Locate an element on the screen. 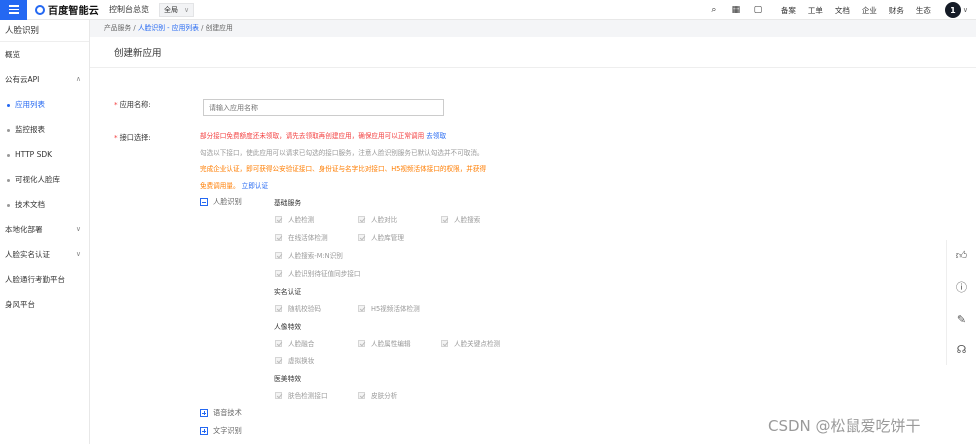 The height and width of the screenshot is (444, 976). checkbox-search-mn: 人脸搜索-M:N识别 is located at coordinates (309, 255).